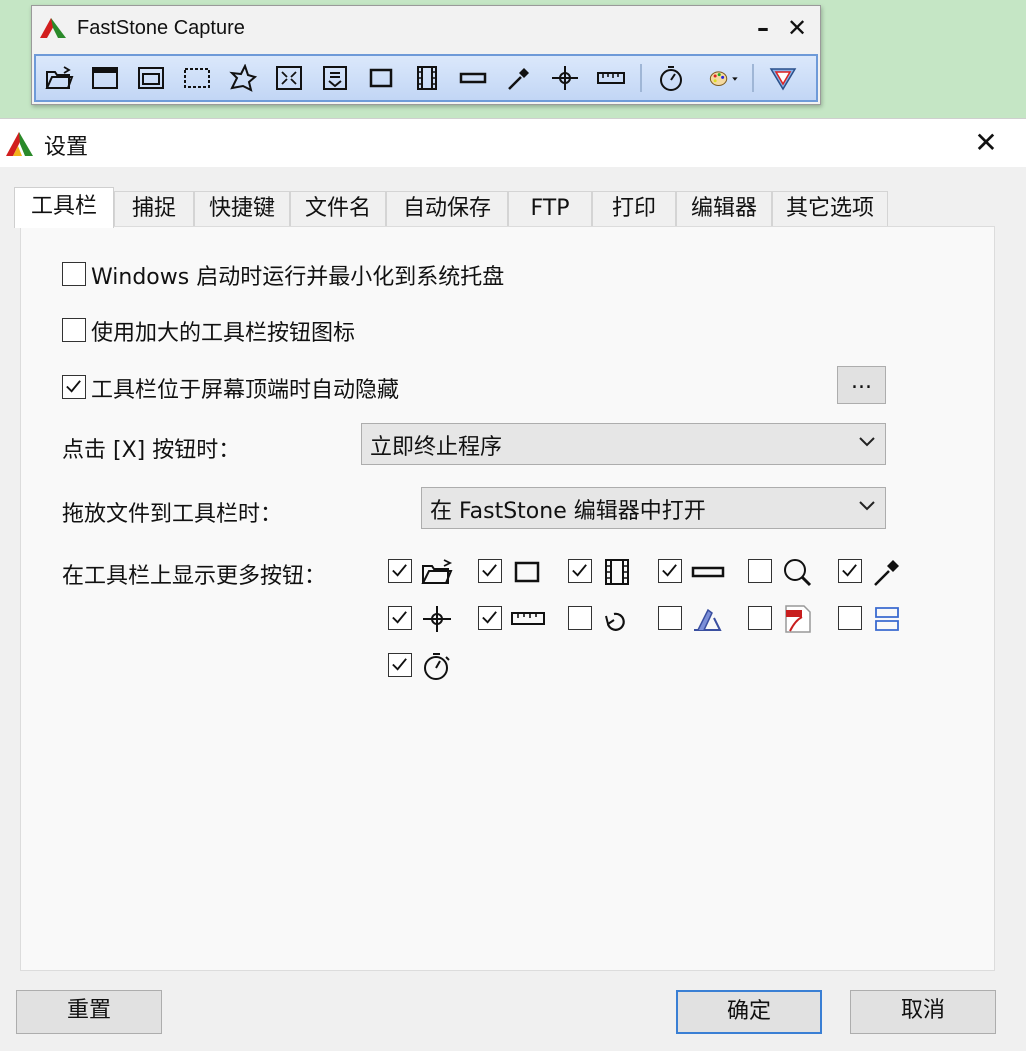 This screenshot has width=1026, height=1051. I want to click on tab-hotkeys: 快捷键, so click(242, 209).